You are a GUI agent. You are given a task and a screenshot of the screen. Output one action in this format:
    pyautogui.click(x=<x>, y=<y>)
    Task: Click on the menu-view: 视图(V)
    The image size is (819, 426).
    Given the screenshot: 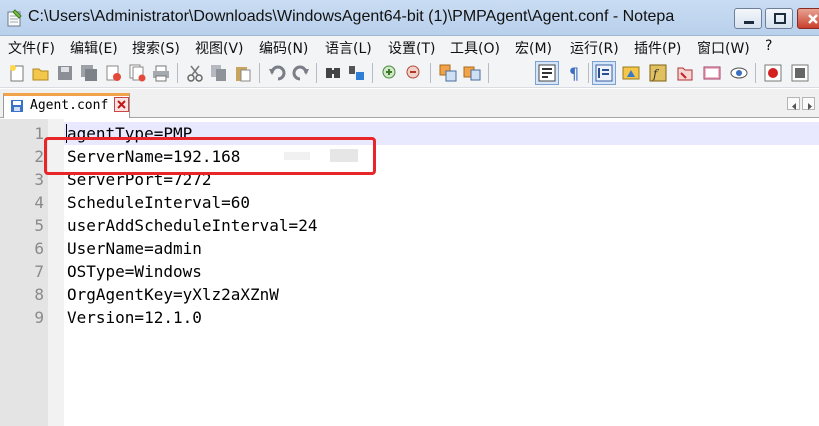 What is the action you would take?
    pyautogui.click(x=219, y=48)
    